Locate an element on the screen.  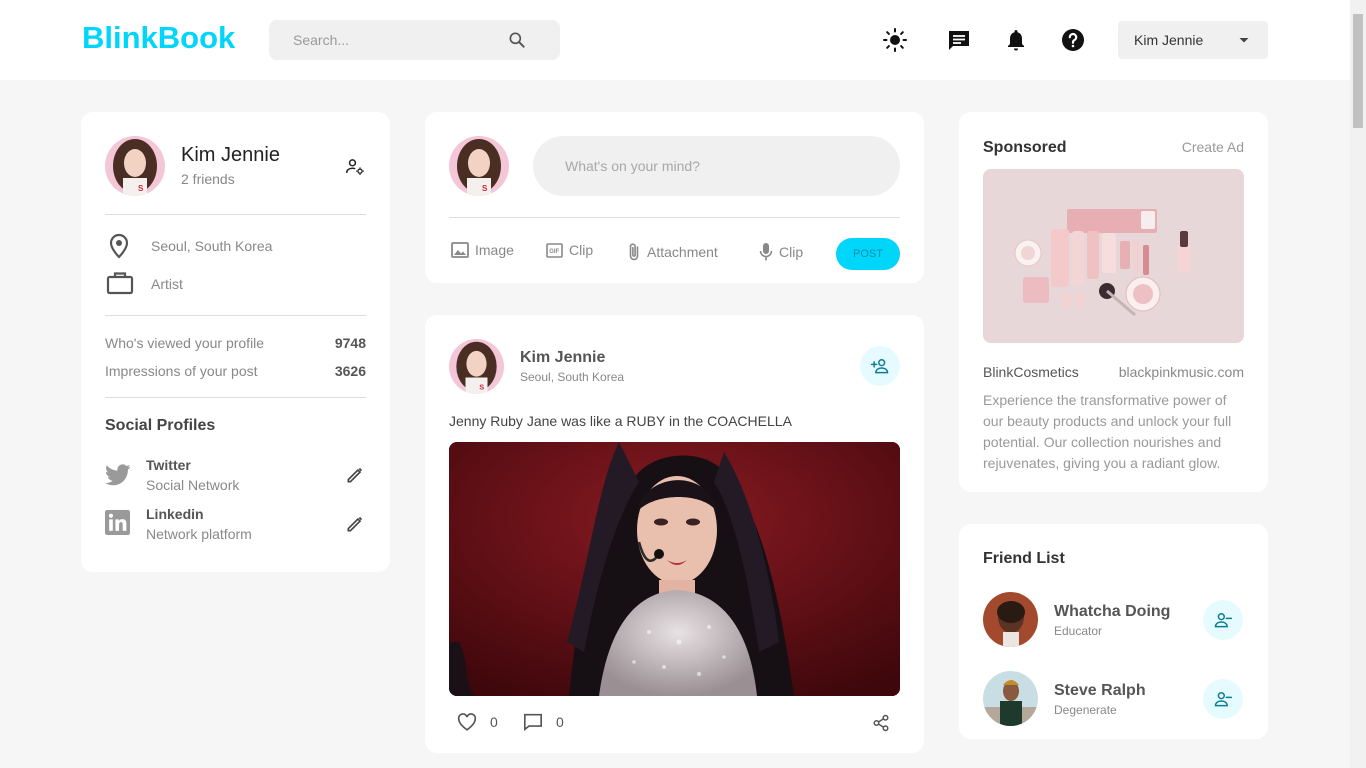
edit-twitter-icon is located at coordinates (355, 475).